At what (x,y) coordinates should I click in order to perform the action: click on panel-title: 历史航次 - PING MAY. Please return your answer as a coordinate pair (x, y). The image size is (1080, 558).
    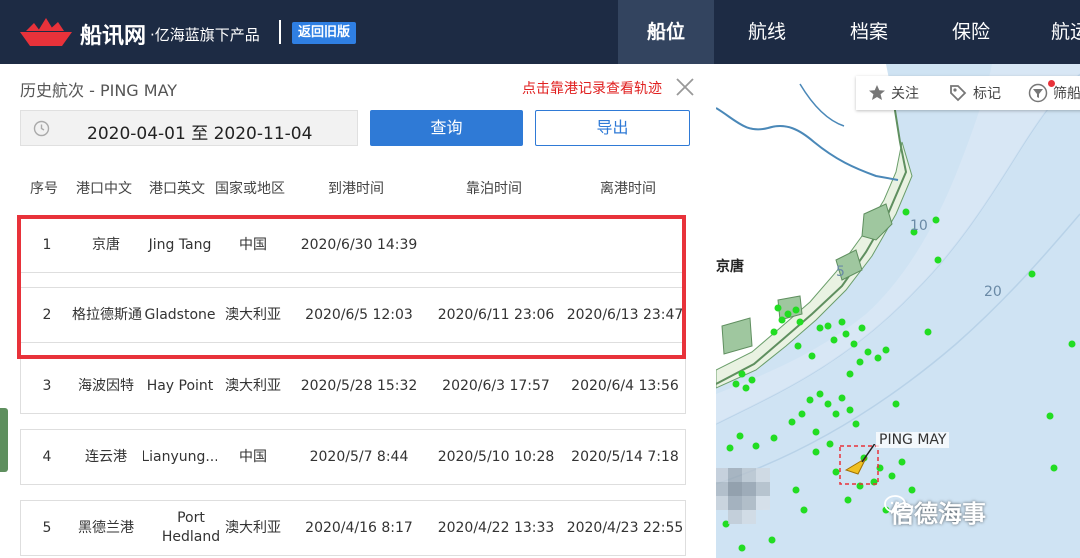
    Looking at the image, I should click on (99, 90).